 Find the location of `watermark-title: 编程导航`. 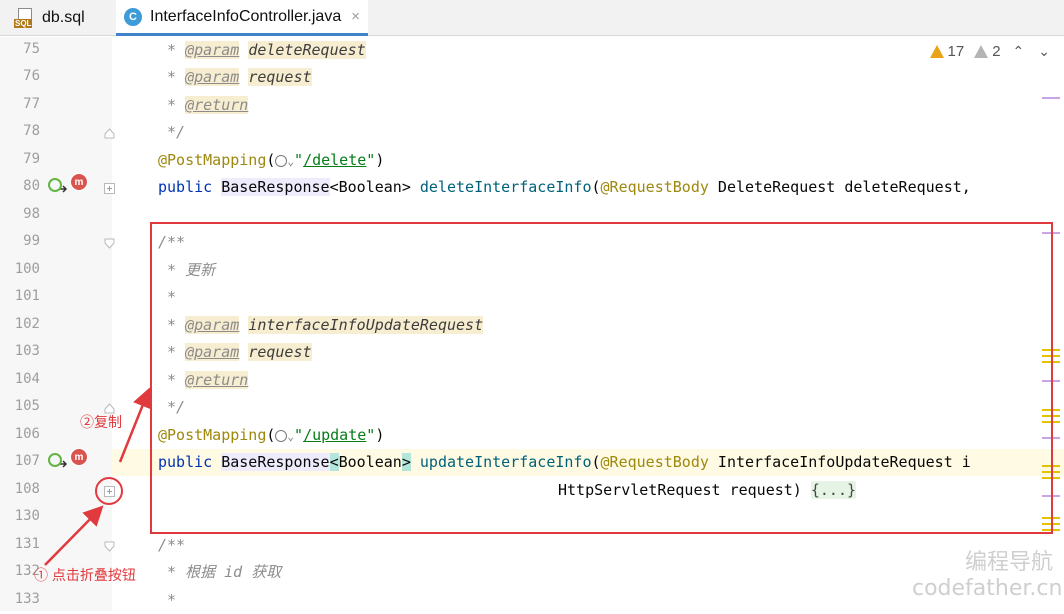

watermark-title: 编程导航 is located at coordinates (1009, 562).